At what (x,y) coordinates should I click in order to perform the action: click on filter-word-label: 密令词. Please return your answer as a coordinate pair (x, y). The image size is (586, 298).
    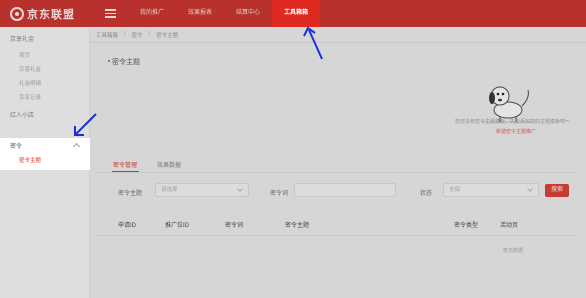
    Looking at the image, I should click on (279, 194).